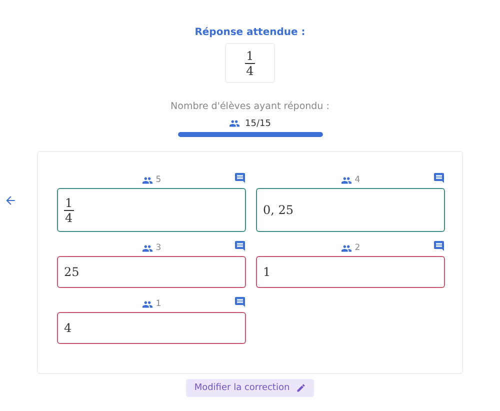 The image size is (500, 411). What do you see at coordinates (267, 272) in the screenshot?
I see `answer-text: 1` at bounding box center [267, 272].